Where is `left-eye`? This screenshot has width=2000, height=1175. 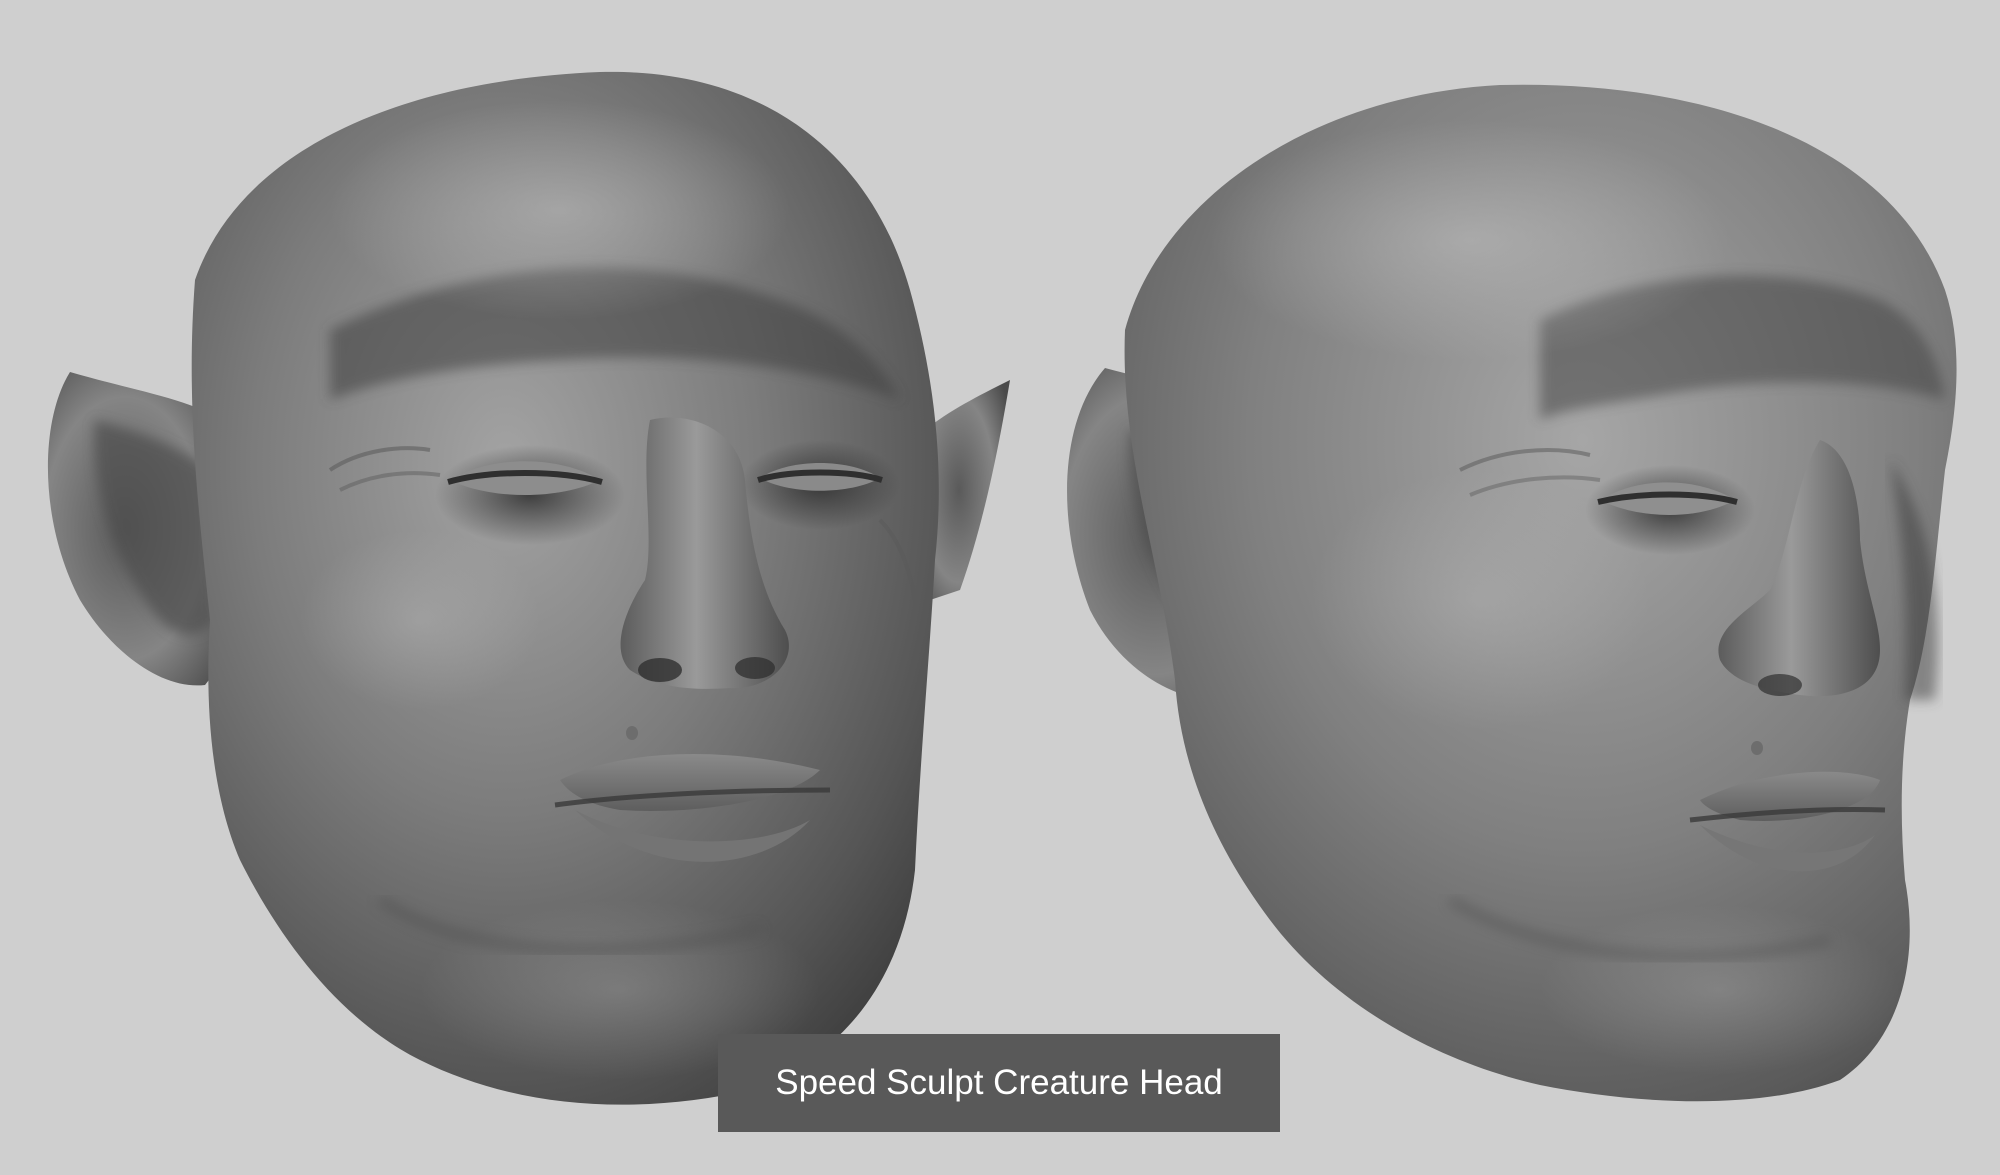 left-eye is located at coordinates (530, 495).